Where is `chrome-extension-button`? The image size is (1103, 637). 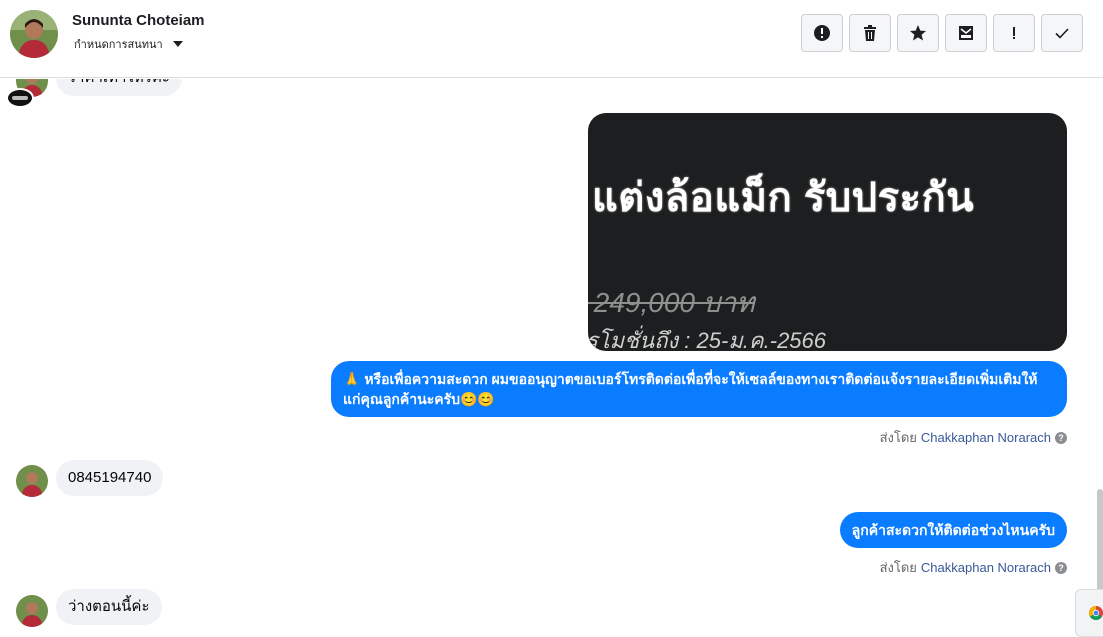
chrome-extension-button is located at coordinates (1089, 613).